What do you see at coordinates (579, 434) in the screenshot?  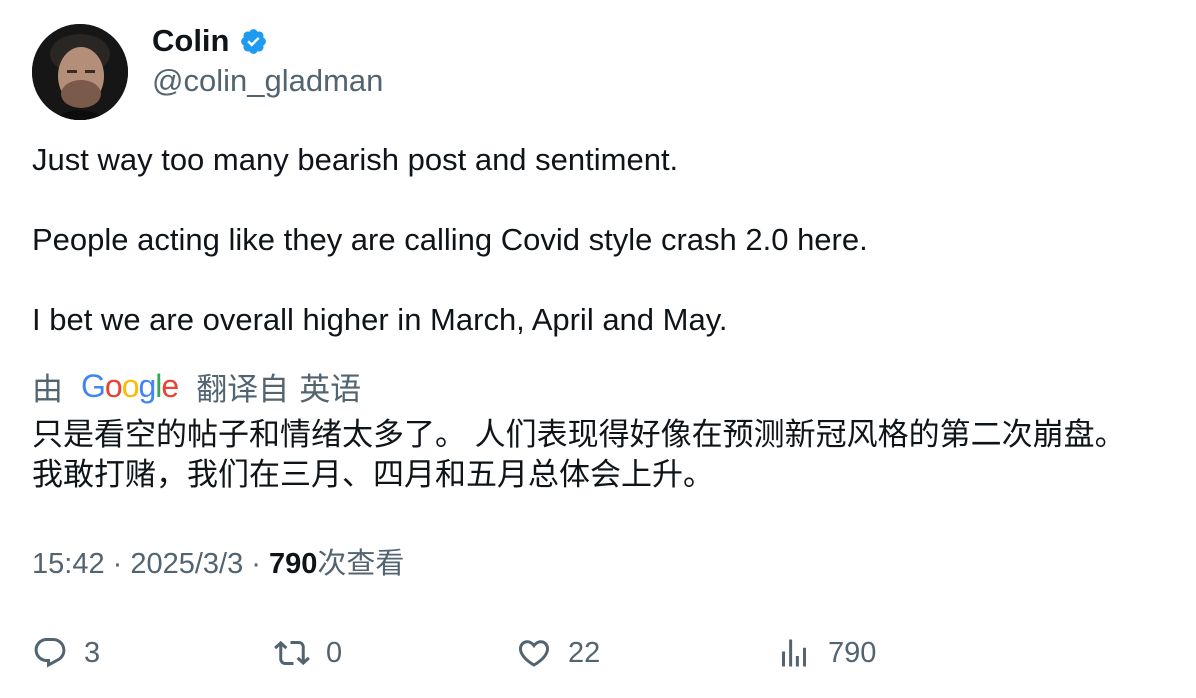 I see `translated-line: 只是看空的帖子和情绪太多了。 人们表现得好像在预测新冠风格的第二次崩盘。` at bounding box center [579, 434].